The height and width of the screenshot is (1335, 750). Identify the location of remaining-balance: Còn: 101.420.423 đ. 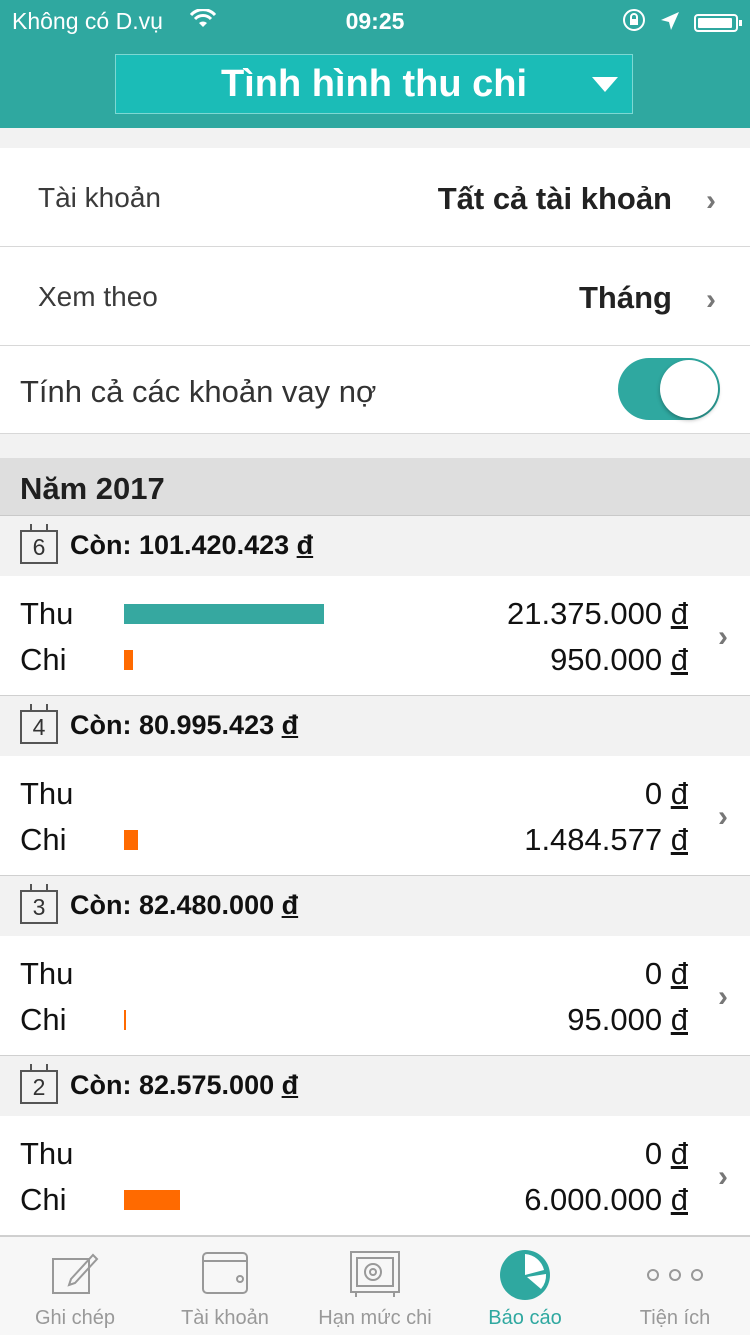
(192, 545).